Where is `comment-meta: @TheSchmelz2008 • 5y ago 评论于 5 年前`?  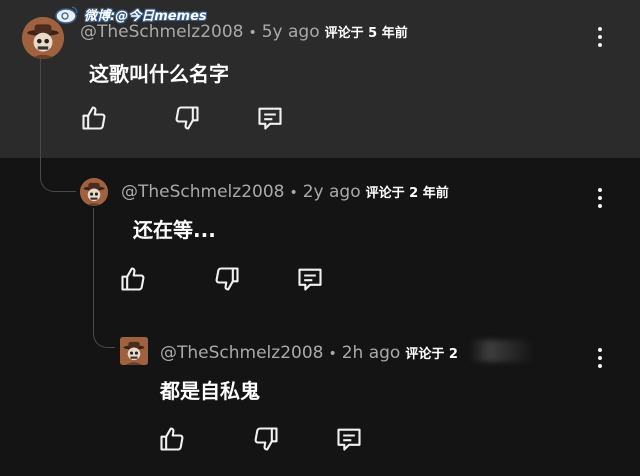
comment-meta: @TheSchmelz2008 • 5y ago 评论于 5 年前 is located at coordinates (244, 32).